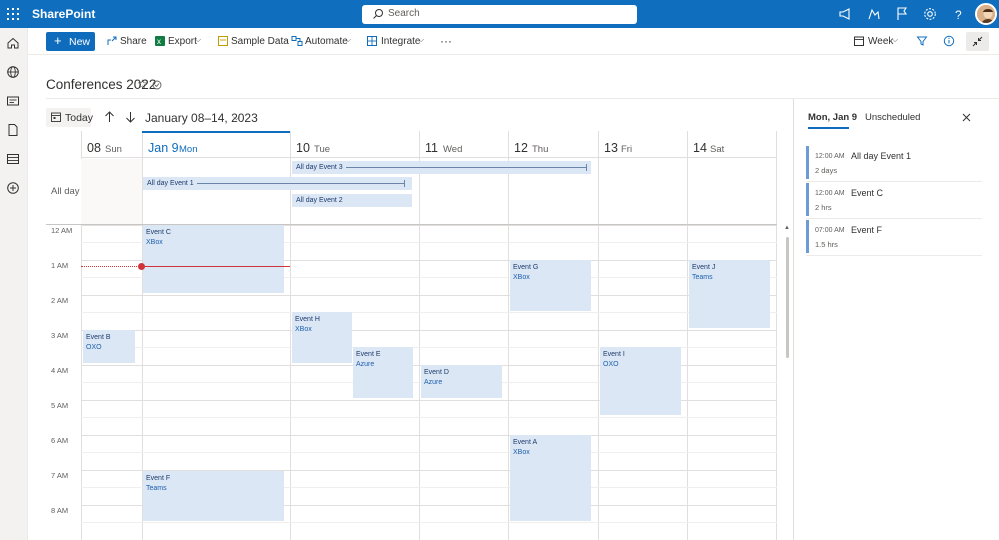  I want to click on panel-event-item: 12:00 AM Event C 2 hrs, so click(894, 200).